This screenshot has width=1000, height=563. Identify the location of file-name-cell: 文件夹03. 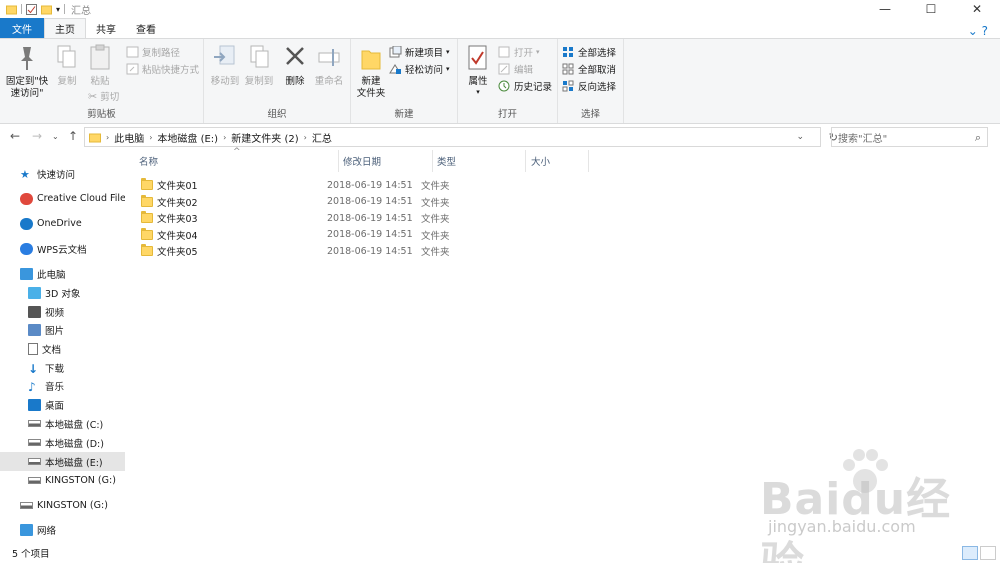
(231, 218).